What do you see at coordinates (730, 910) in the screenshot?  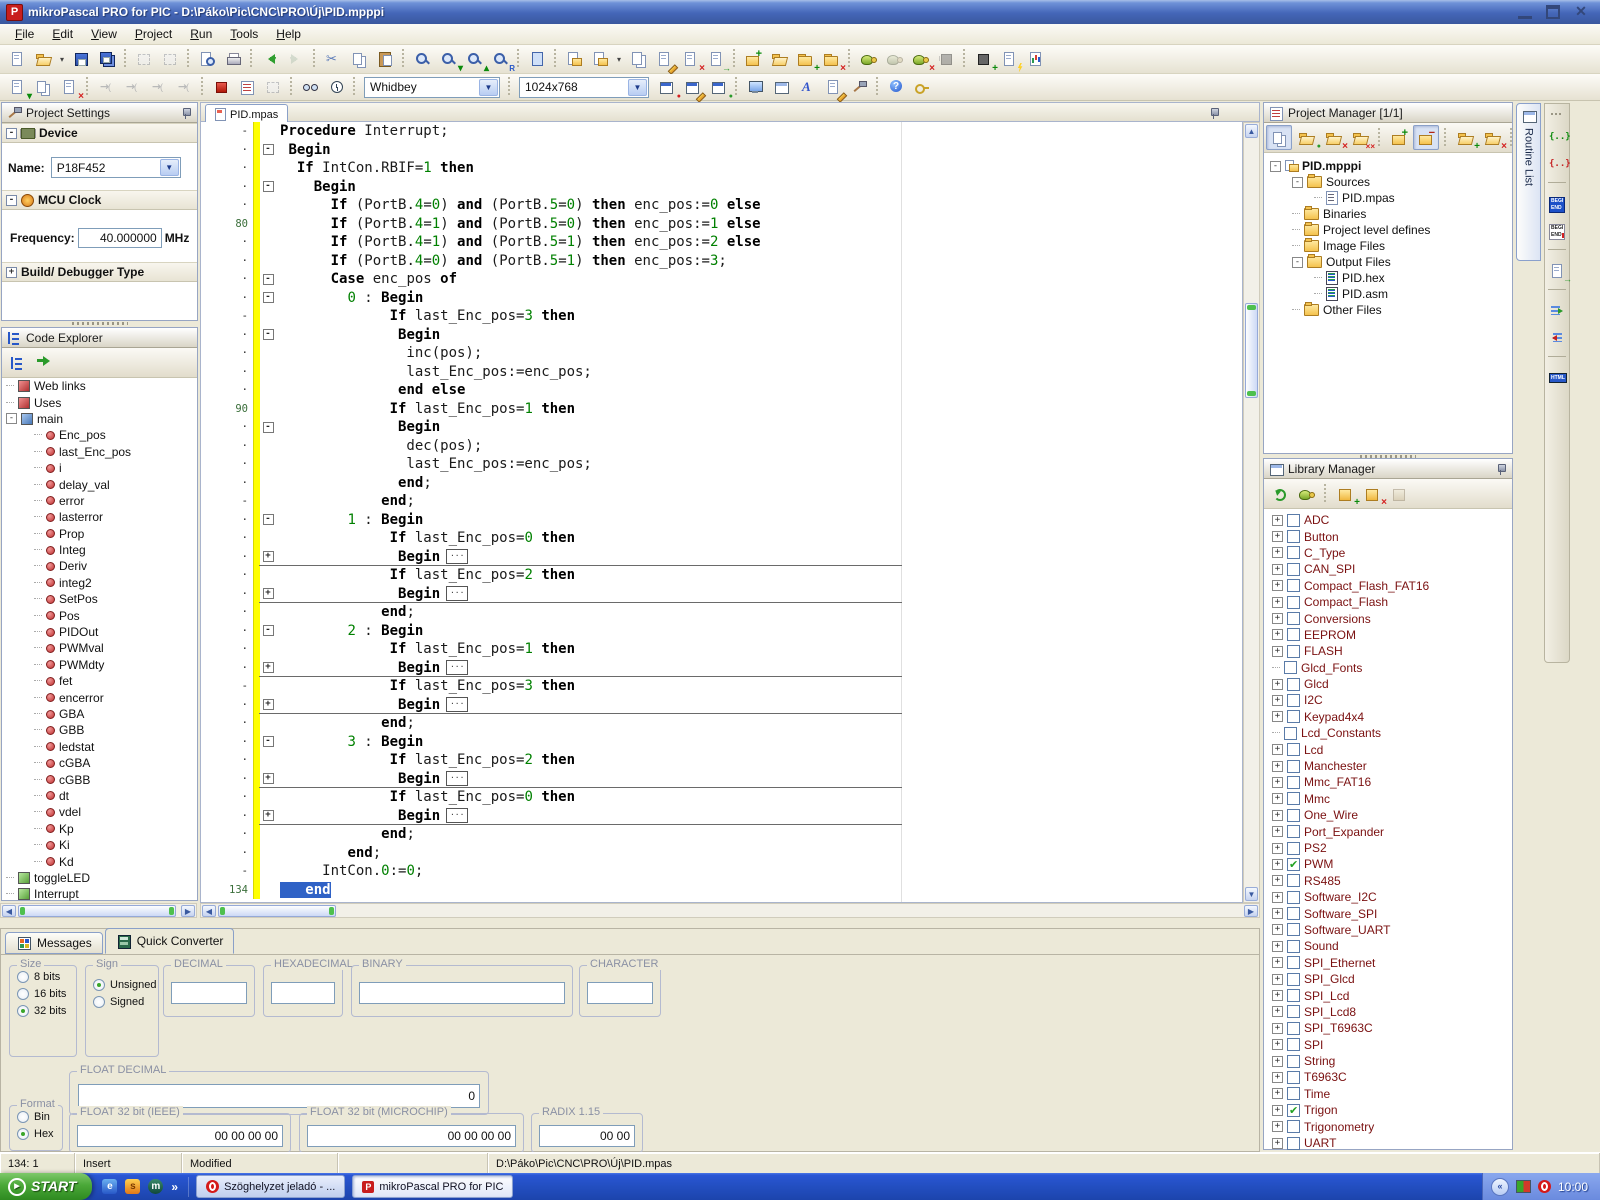 I see `editor-hscrollbar: ◀ ▶` at bounding box center [730, 910].